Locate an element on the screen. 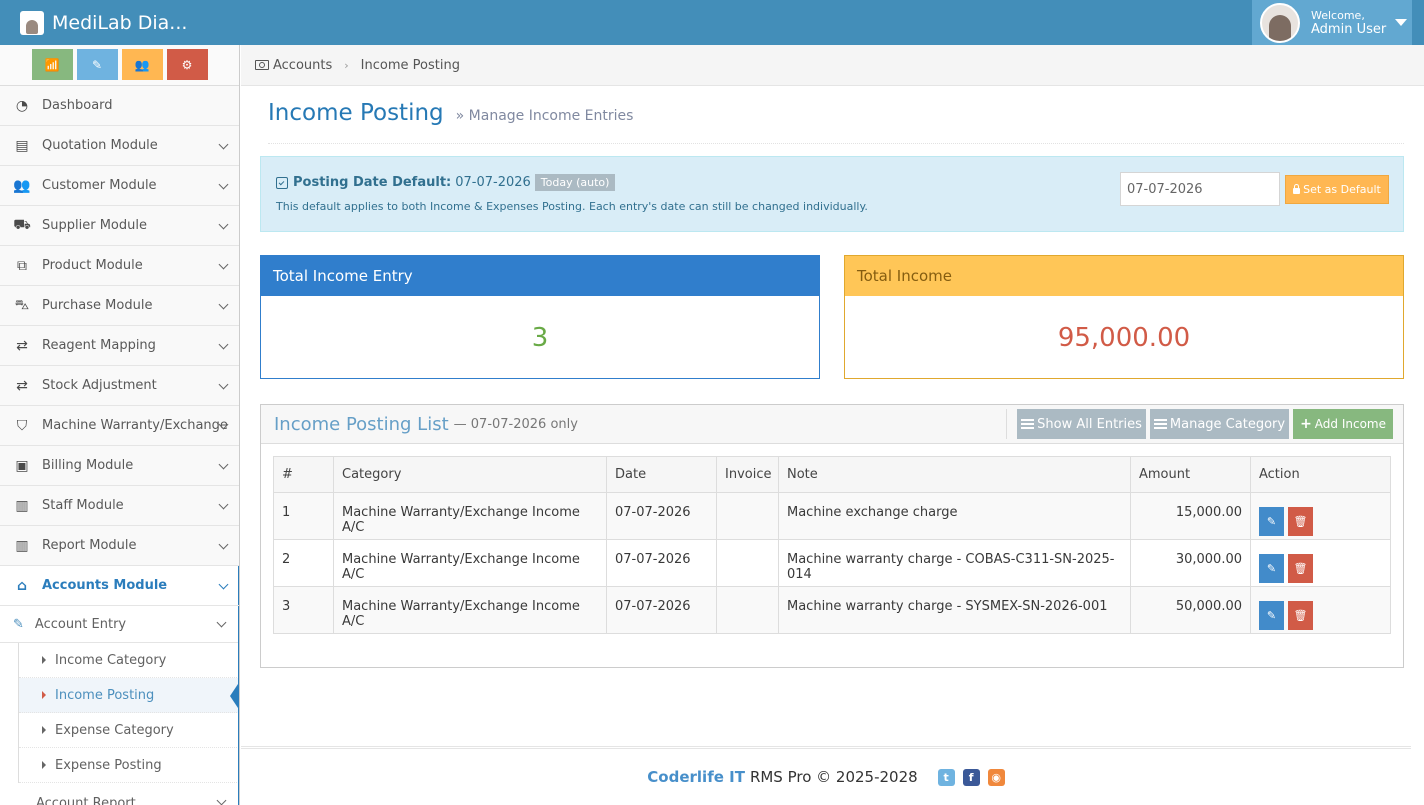 The image size is (1424, 805). tachometer-icon: ◔ is located at coordinates (22, 105).